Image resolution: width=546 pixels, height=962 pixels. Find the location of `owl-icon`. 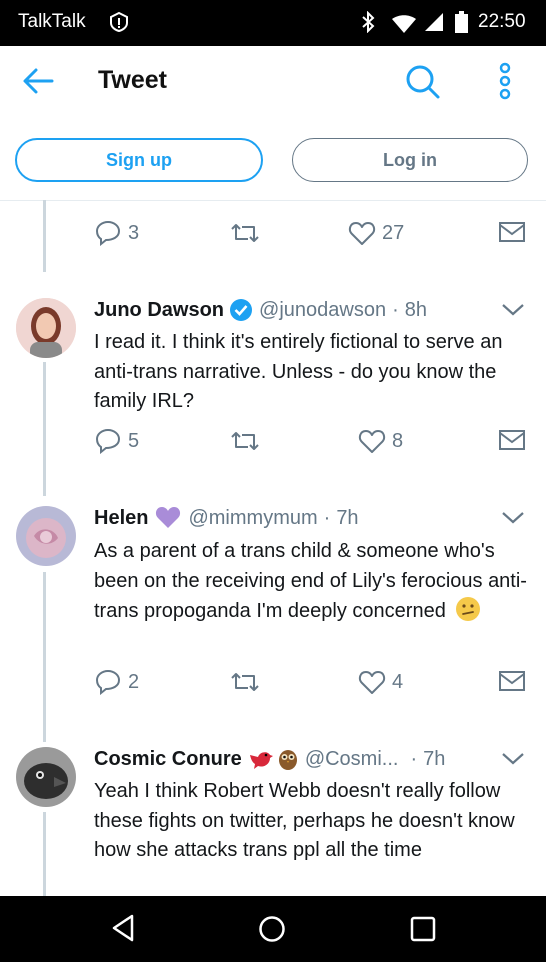

owl-icon is located at coordinates (287, 760).